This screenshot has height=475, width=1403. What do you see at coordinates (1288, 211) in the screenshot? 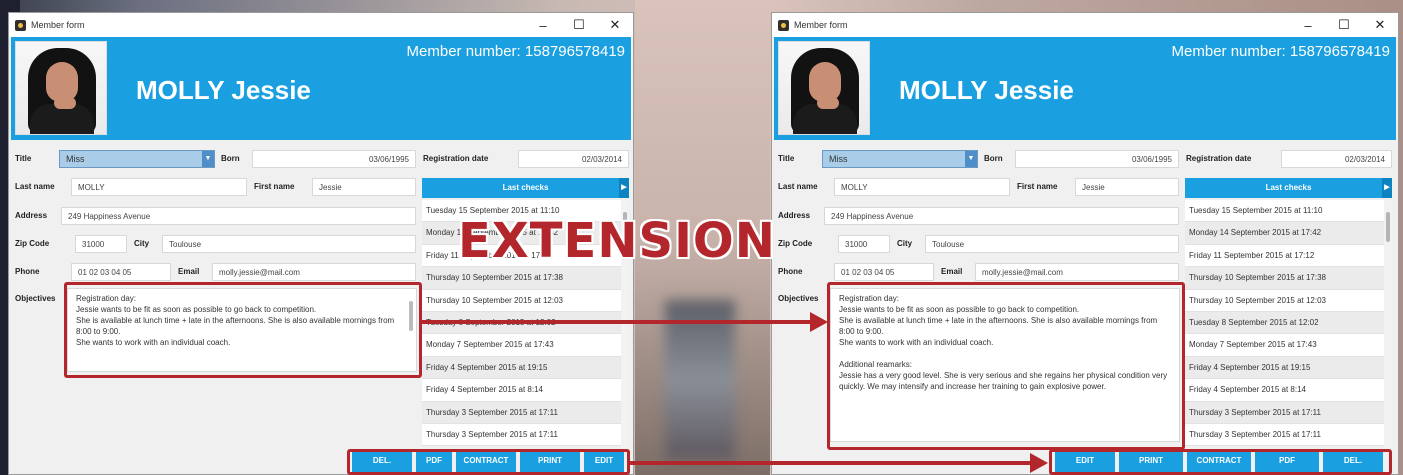
I see `list-item: Tuesday 15 September 2015 at 11:10` at bounding box center [1288, 211].